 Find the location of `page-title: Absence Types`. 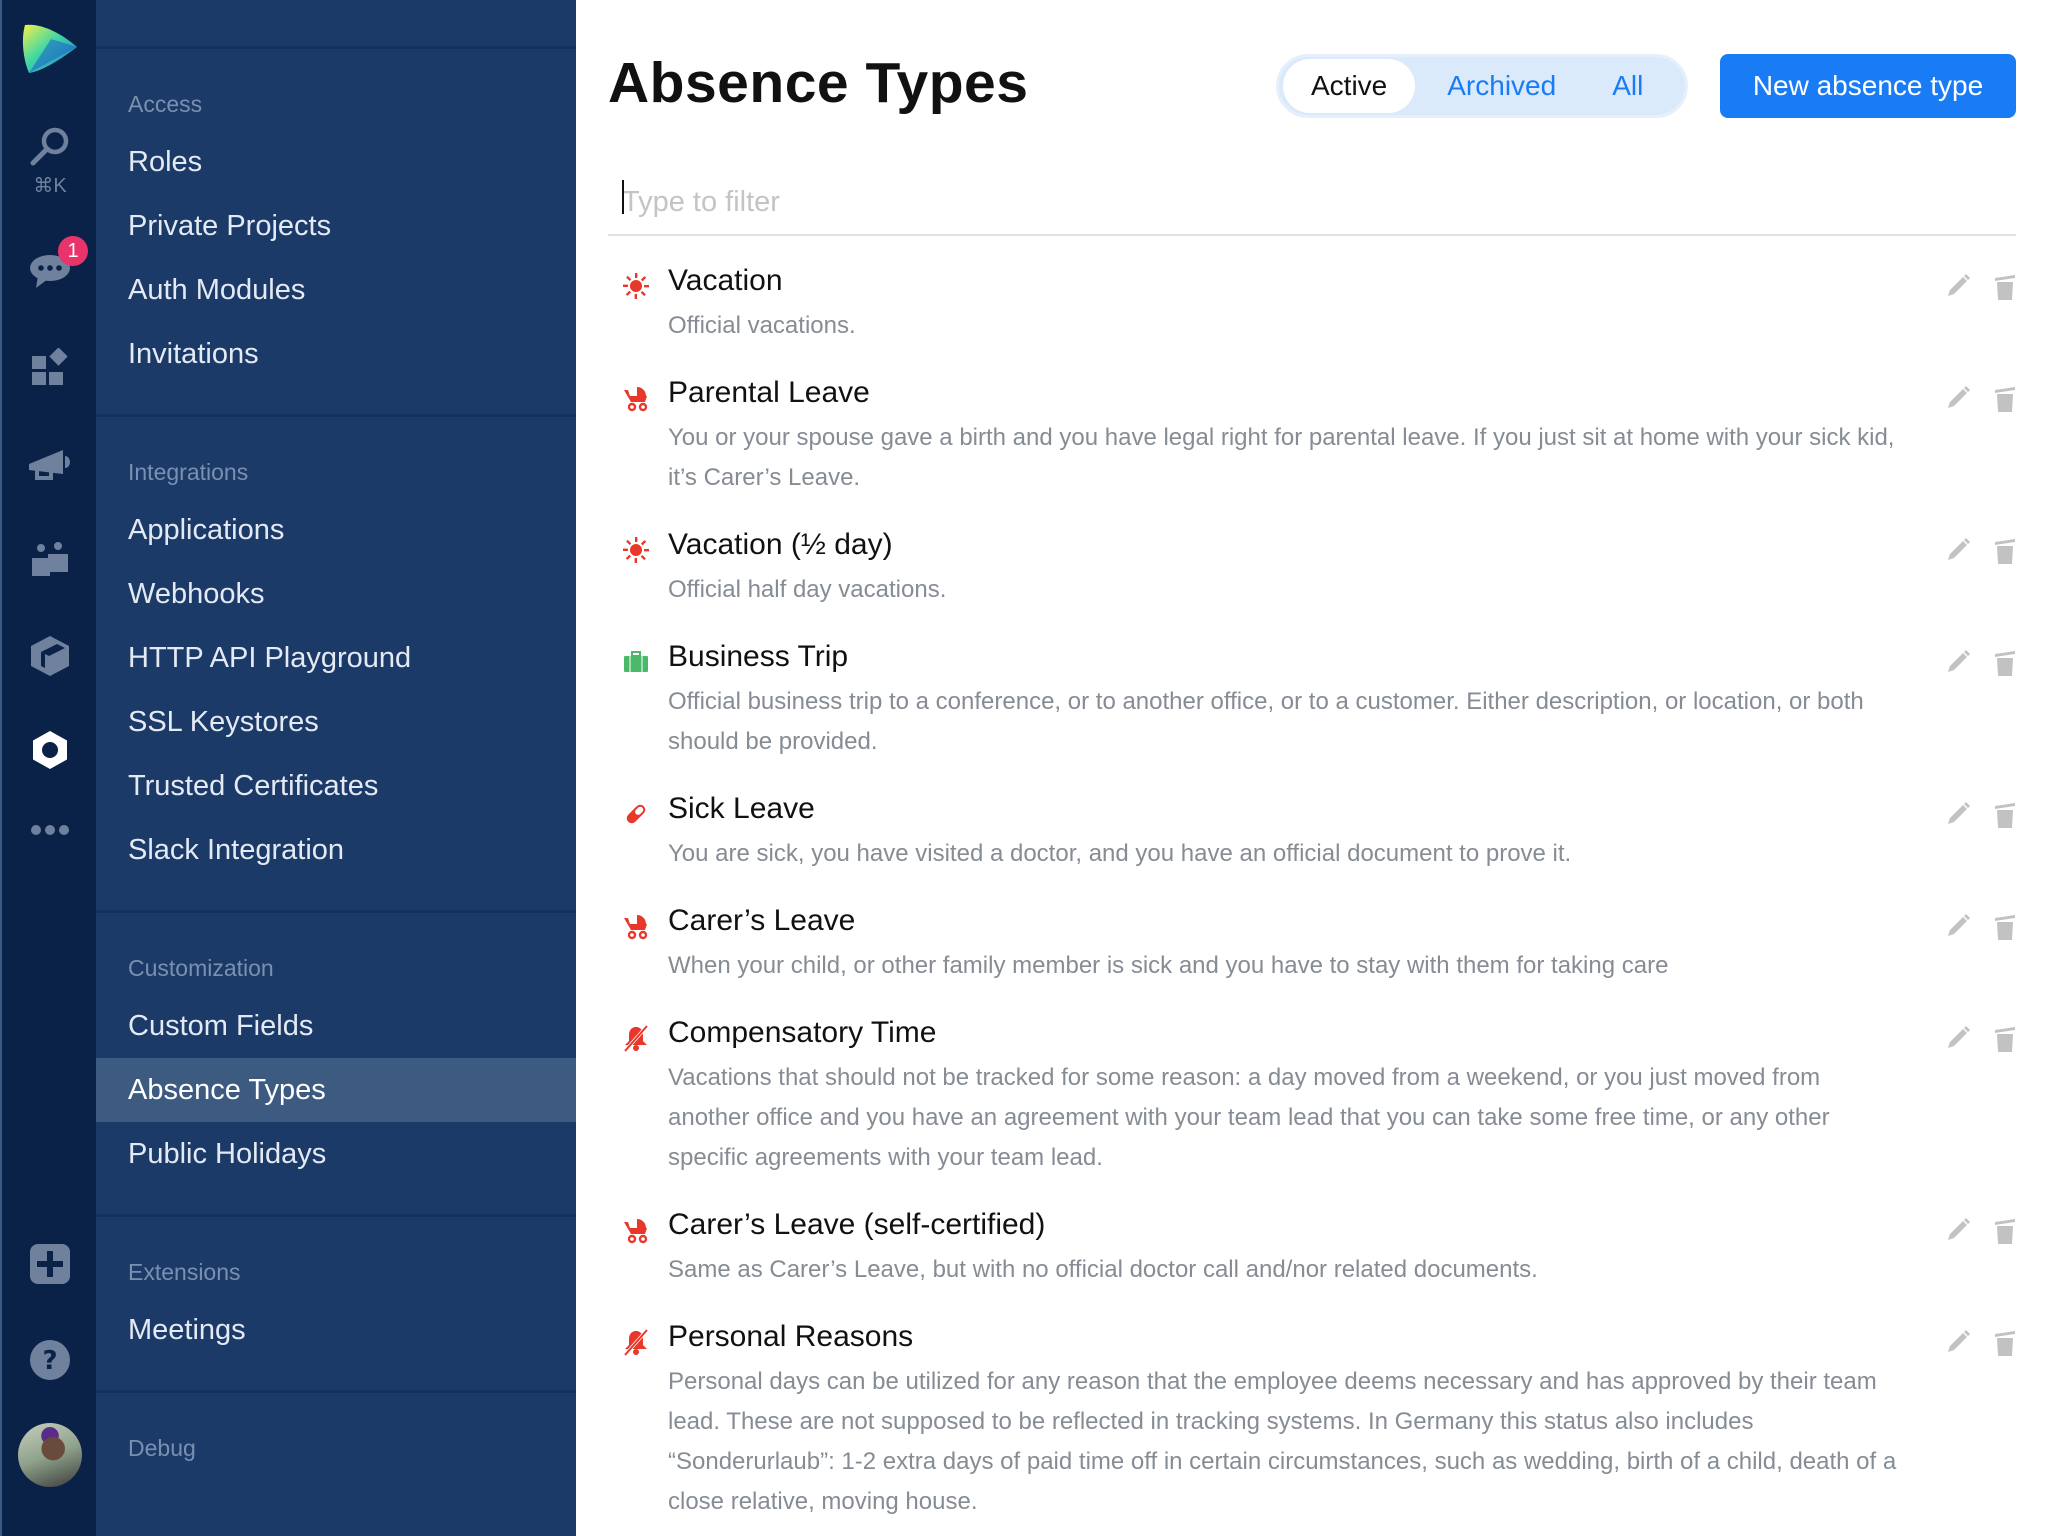

page-title: Absence Types is located at coordinates (818, 83).